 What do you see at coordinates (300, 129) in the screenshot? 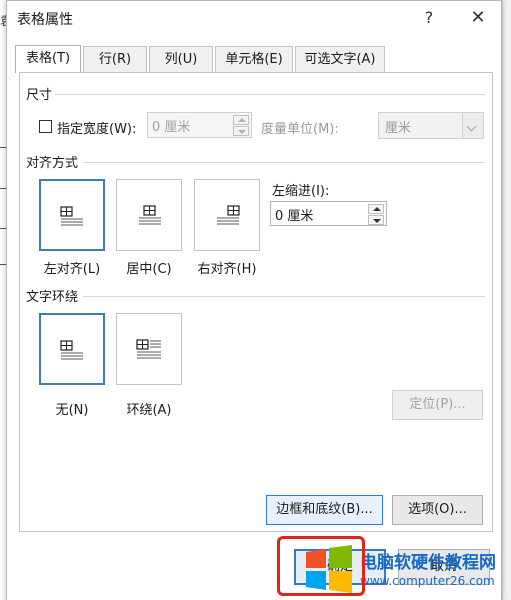
I see `measure-in-label: 度量单位(M):` at bounding box center [300, 129].